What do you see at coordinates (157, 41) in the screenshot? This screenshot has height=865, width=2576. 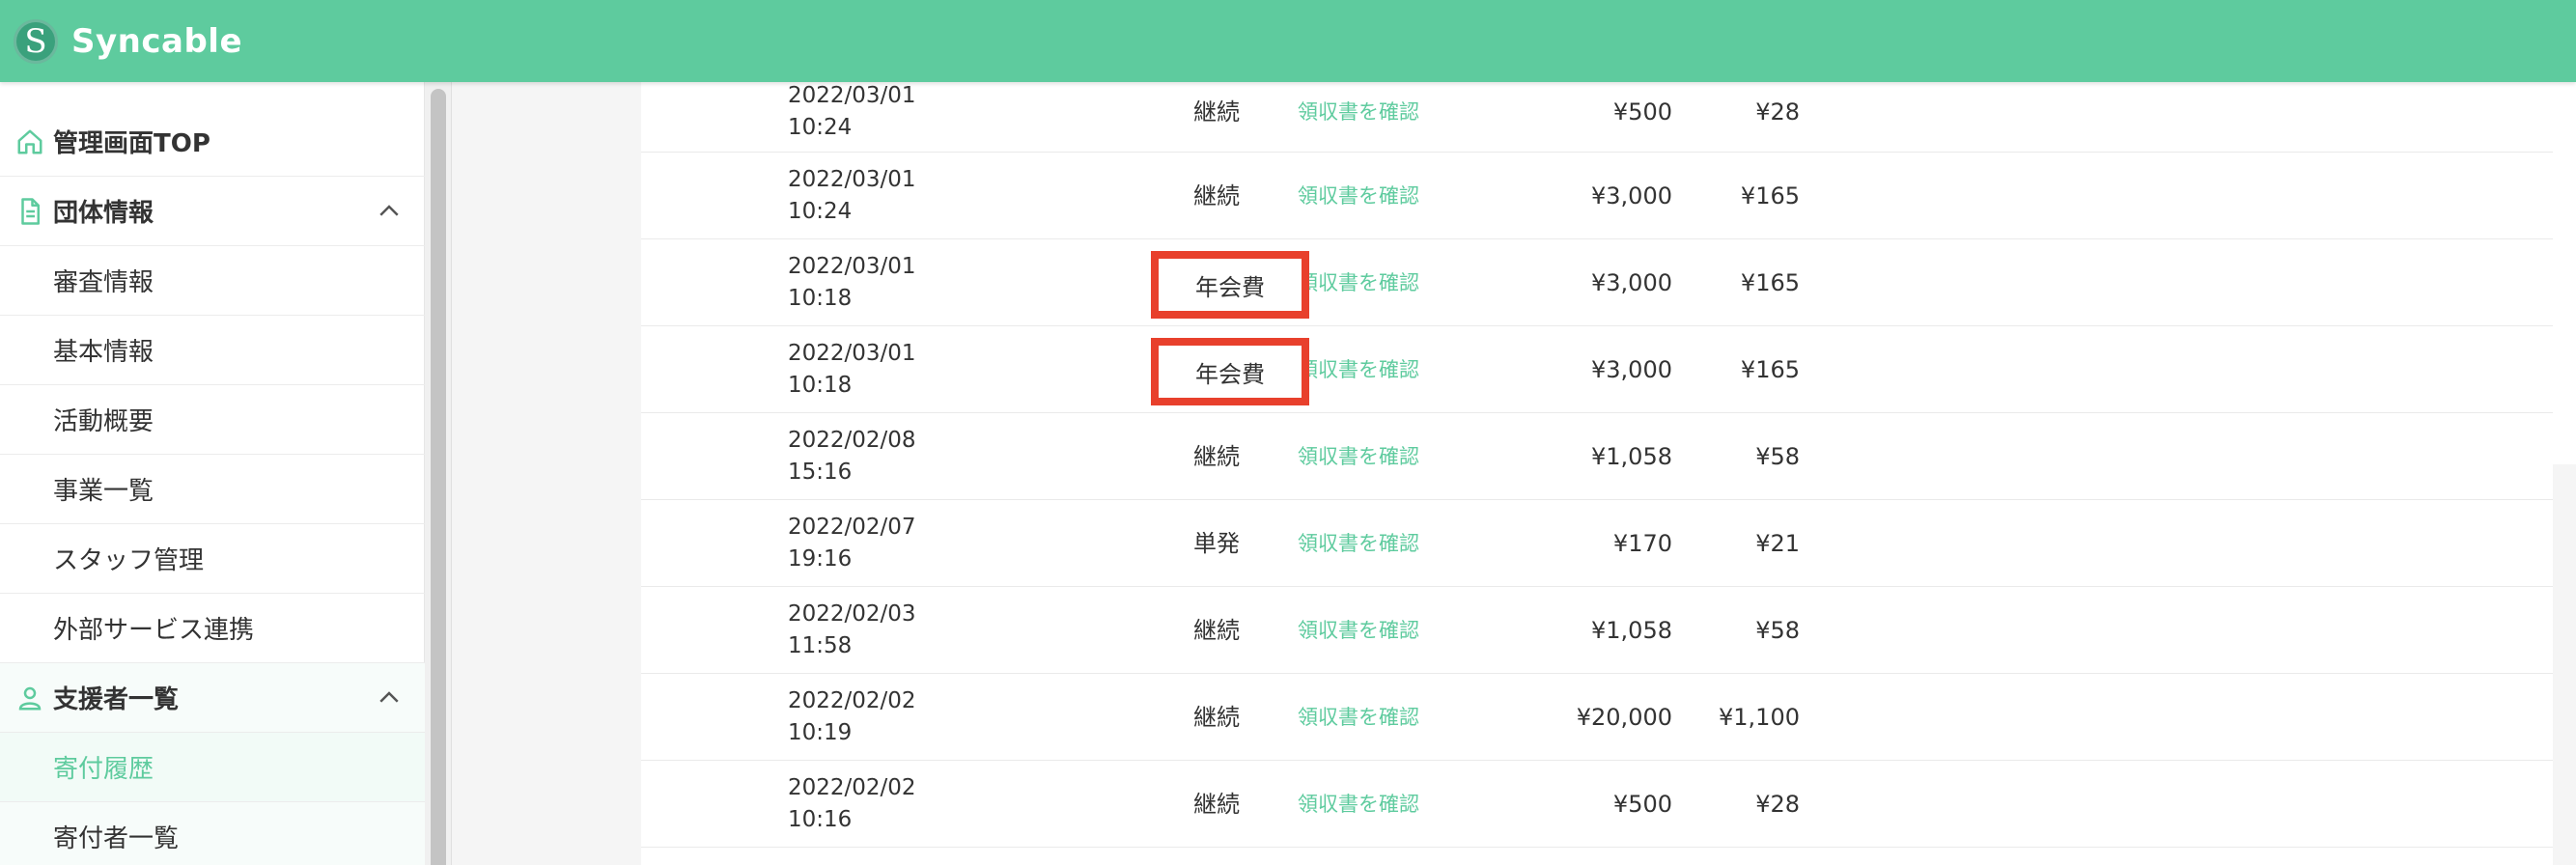 I see `app-name: Syncable` at bounding box center [157, 41].